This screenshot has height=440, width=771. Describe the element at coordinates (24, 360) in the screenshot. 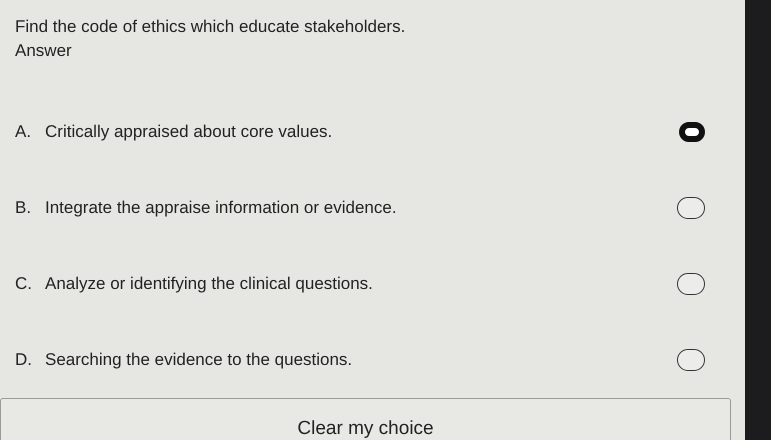

I see `option-letter: D.` at that location.